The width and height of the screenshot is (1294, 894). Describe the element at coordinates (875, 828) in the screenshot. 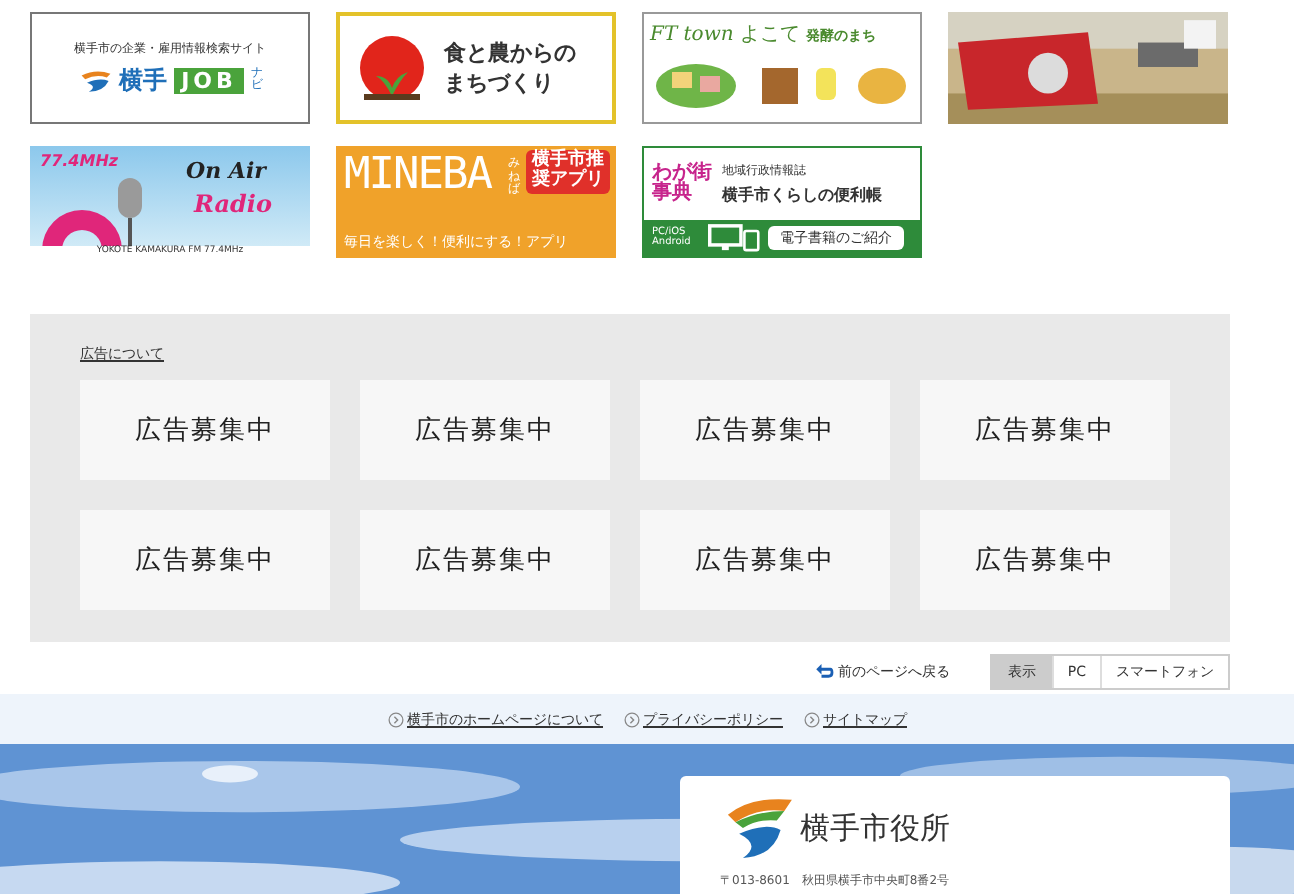

I see `office-name: 横手市役所` at that location.